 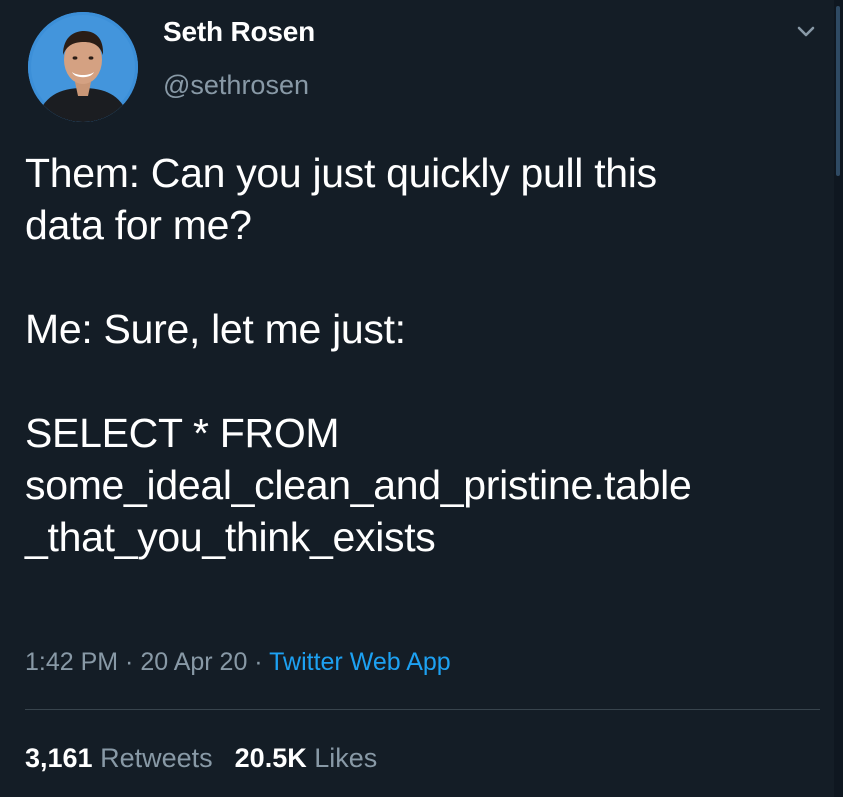 I want to click on scrollbar, so click(x=838, y=398).